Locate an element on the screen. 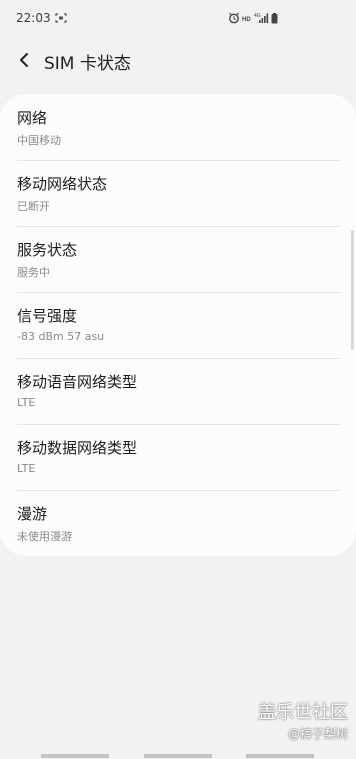 The image size is (356, 759). list-item-network: 网络 中国移动 is located at coordinates (178, 127).